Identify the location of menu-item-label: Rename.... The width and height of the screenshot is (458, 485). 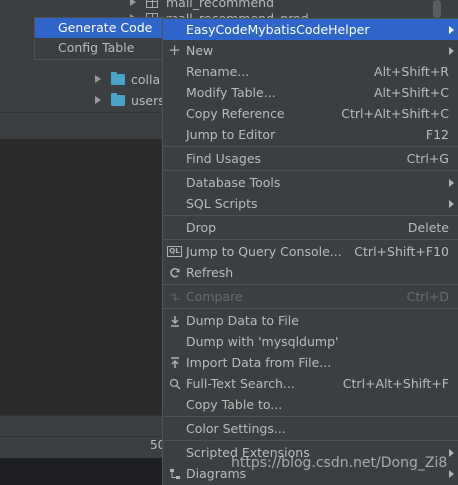
(218, 71).